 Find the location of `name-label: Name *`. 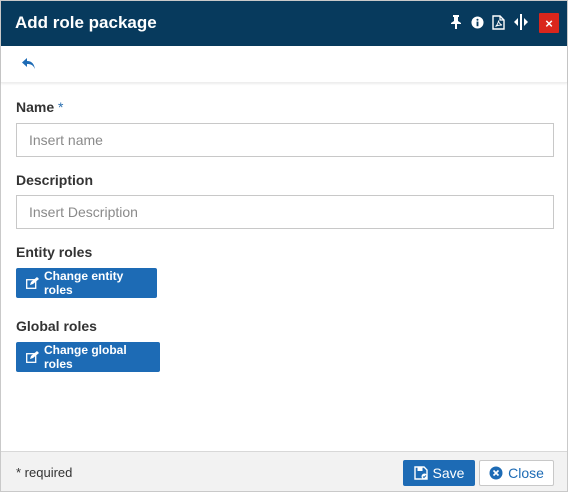

name-label: Name * is located at coordinates (39, 107).